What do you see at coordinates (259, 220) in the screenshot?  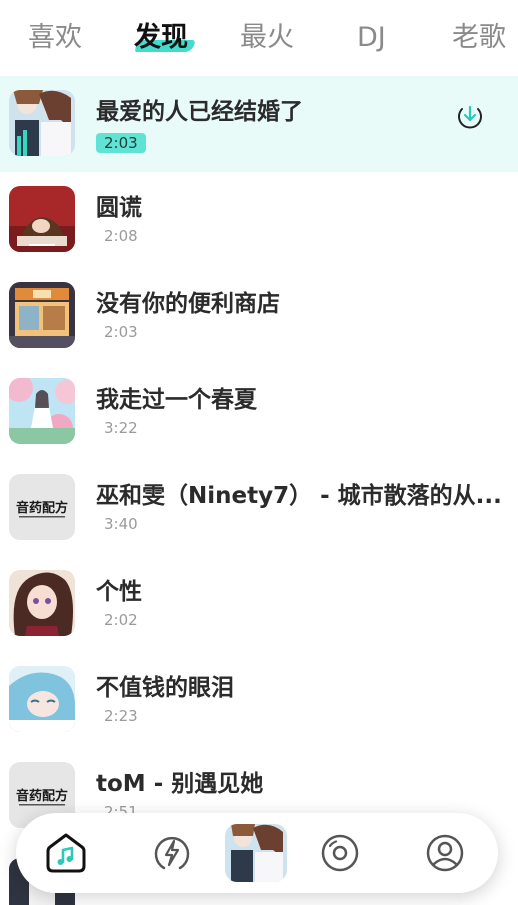 I see `song-row: 圆谎 2:08` at bounding box center [259, 220].